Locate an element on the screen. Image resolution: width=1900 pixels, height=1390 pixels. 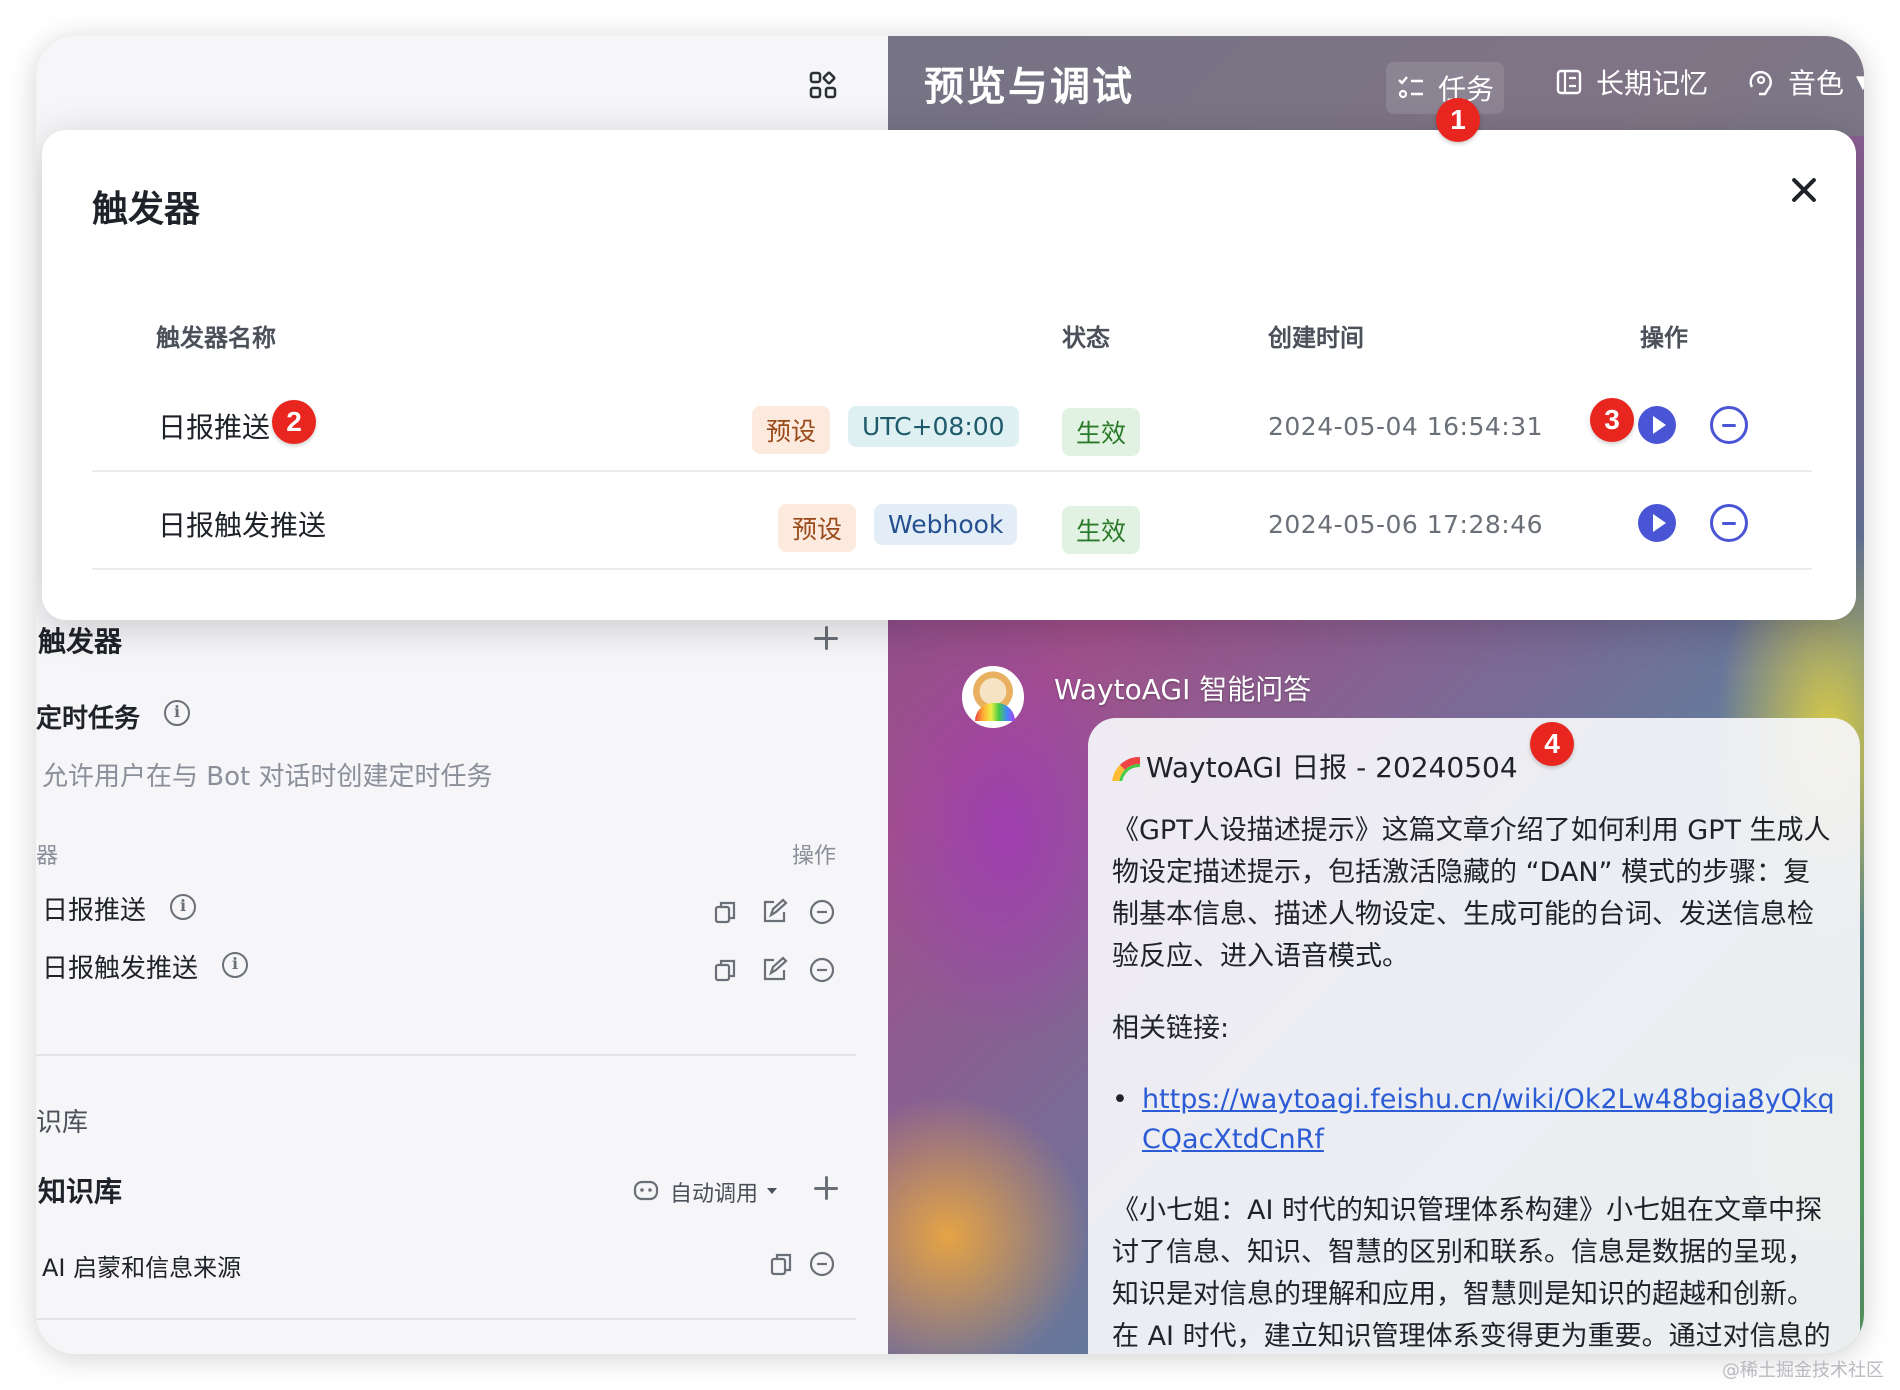
annotation-badge: 4 is located at coordinates (1552, 744).